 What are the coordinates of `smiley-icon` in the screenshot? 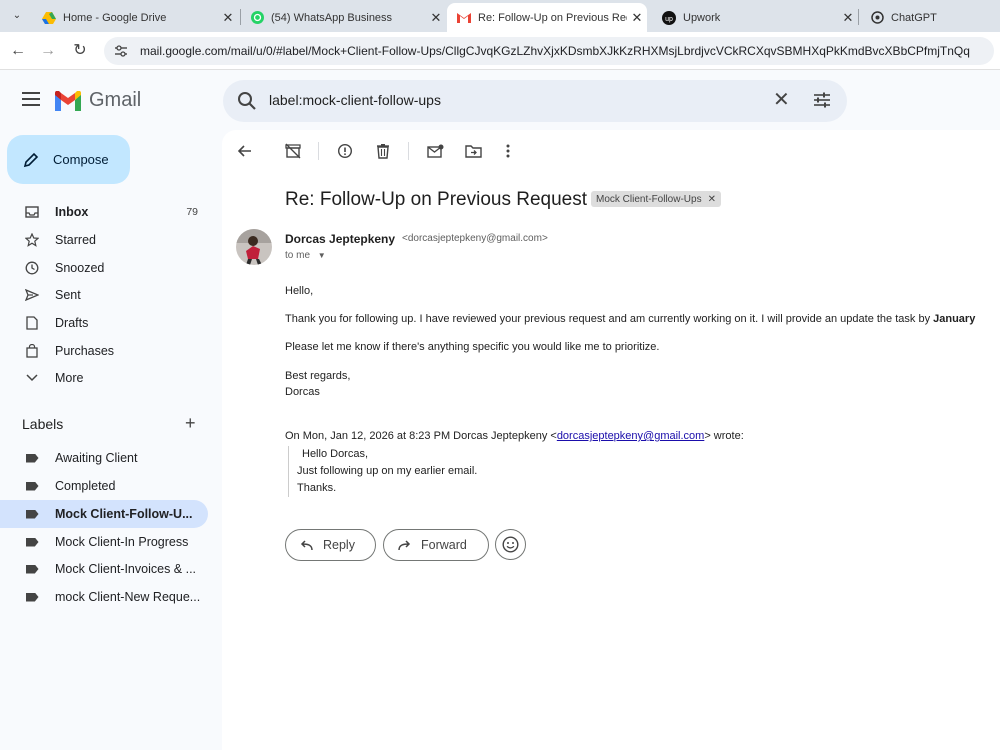 It's located at (510, 544).